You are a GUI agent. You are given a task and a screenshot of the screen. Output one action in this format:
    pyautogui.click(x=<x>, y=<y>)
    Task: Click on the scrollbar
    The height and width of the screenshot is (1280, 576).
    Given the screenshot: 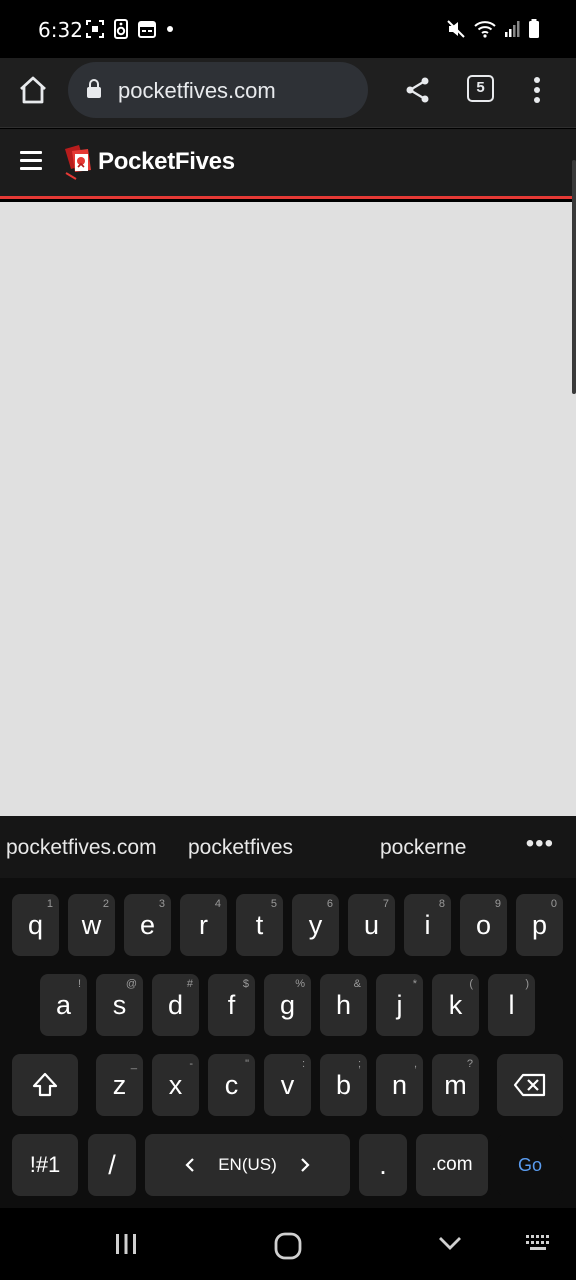 What is the action you would take?
    pyautogui.click(x=574, y=277)
    